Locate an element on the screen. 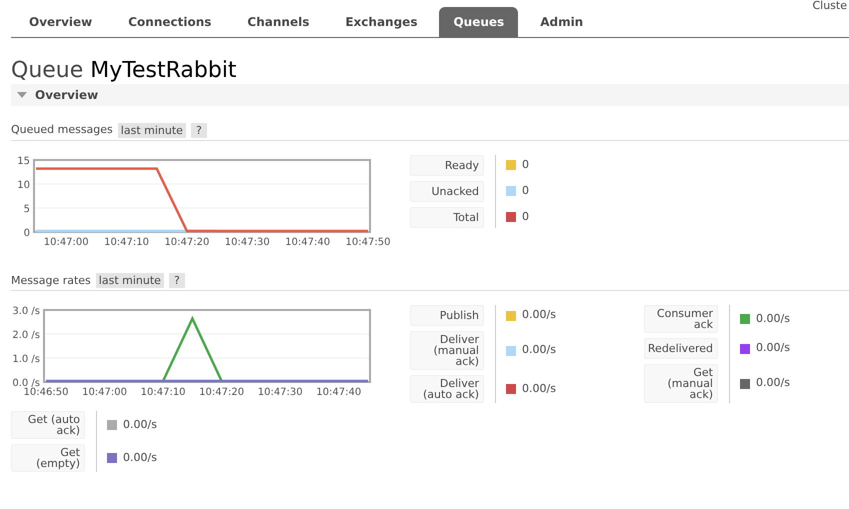 Image resolution: width=849 pixels, height=509 pixels. legend-label: Consumer ack is located at coordinates (681, 319).